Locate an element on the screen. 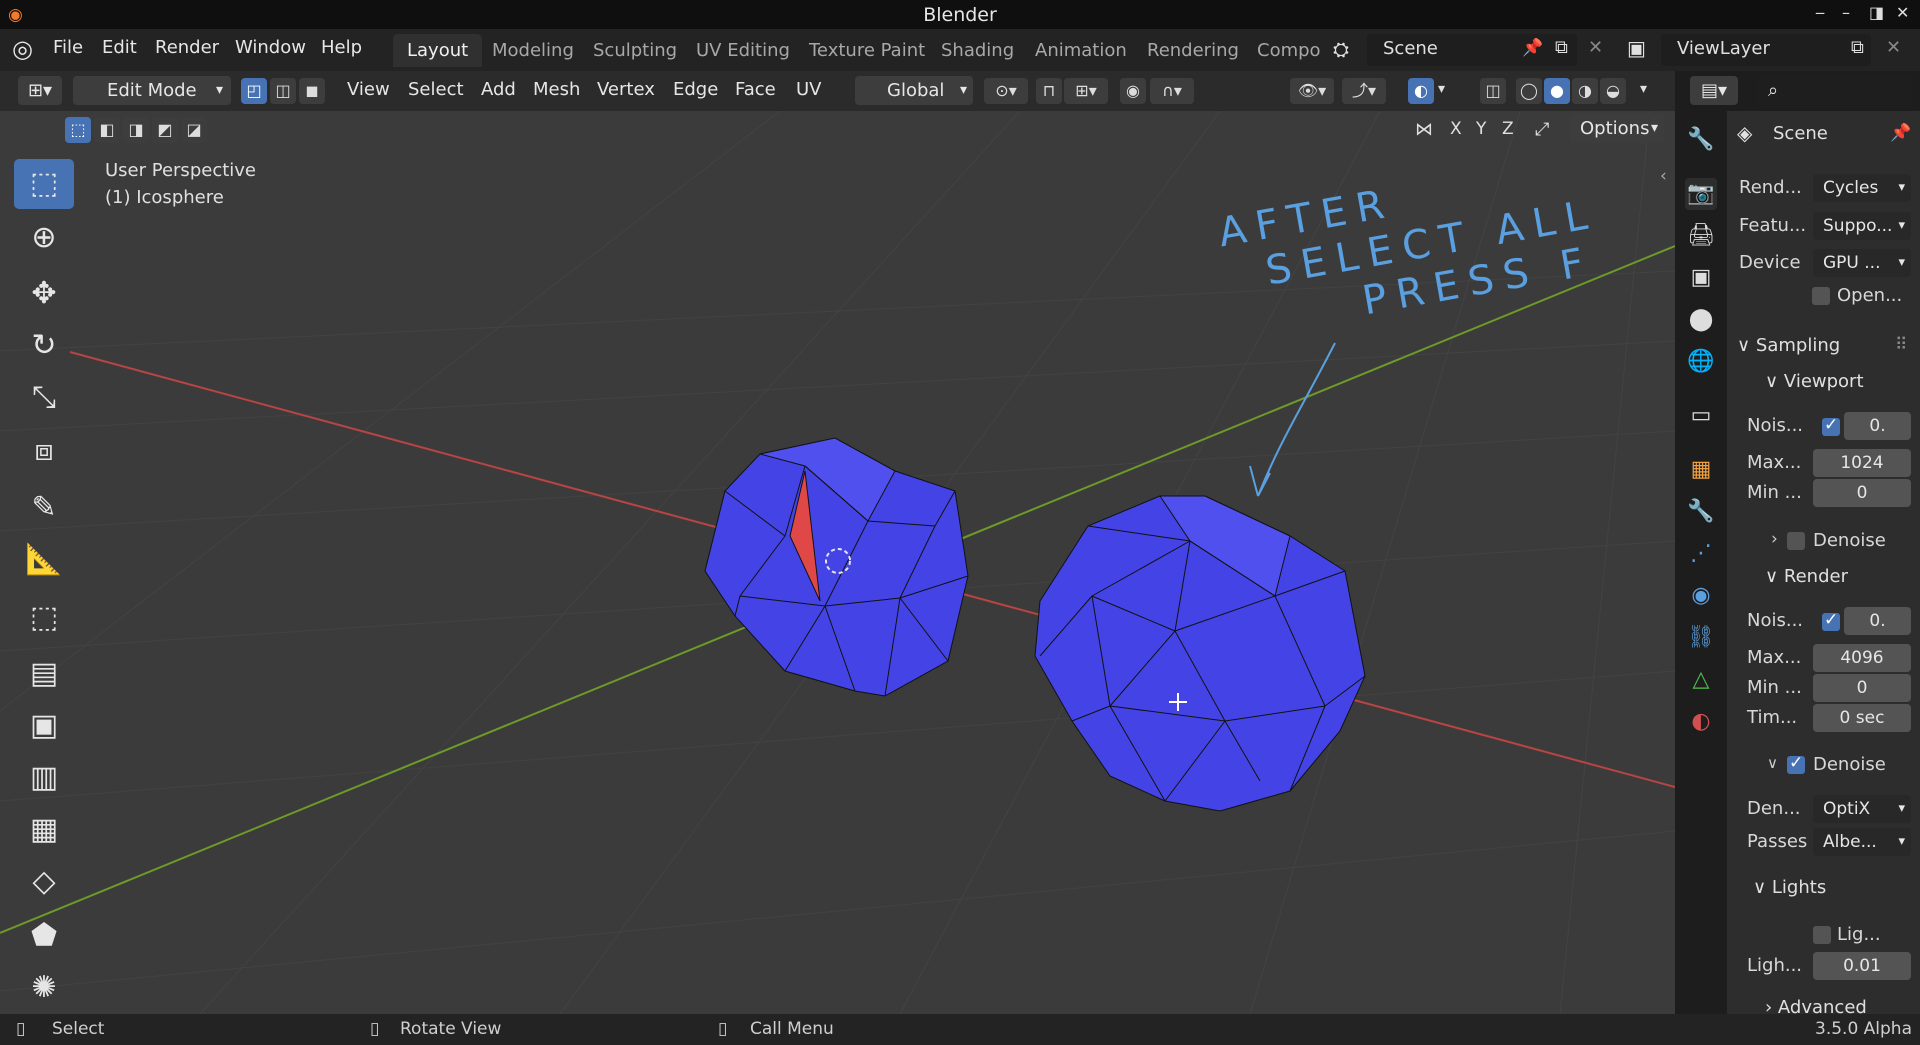 The height and width of the screenshot is (1045, 1920). data-properties-icon: △ is located at coordinates (1701, 680).